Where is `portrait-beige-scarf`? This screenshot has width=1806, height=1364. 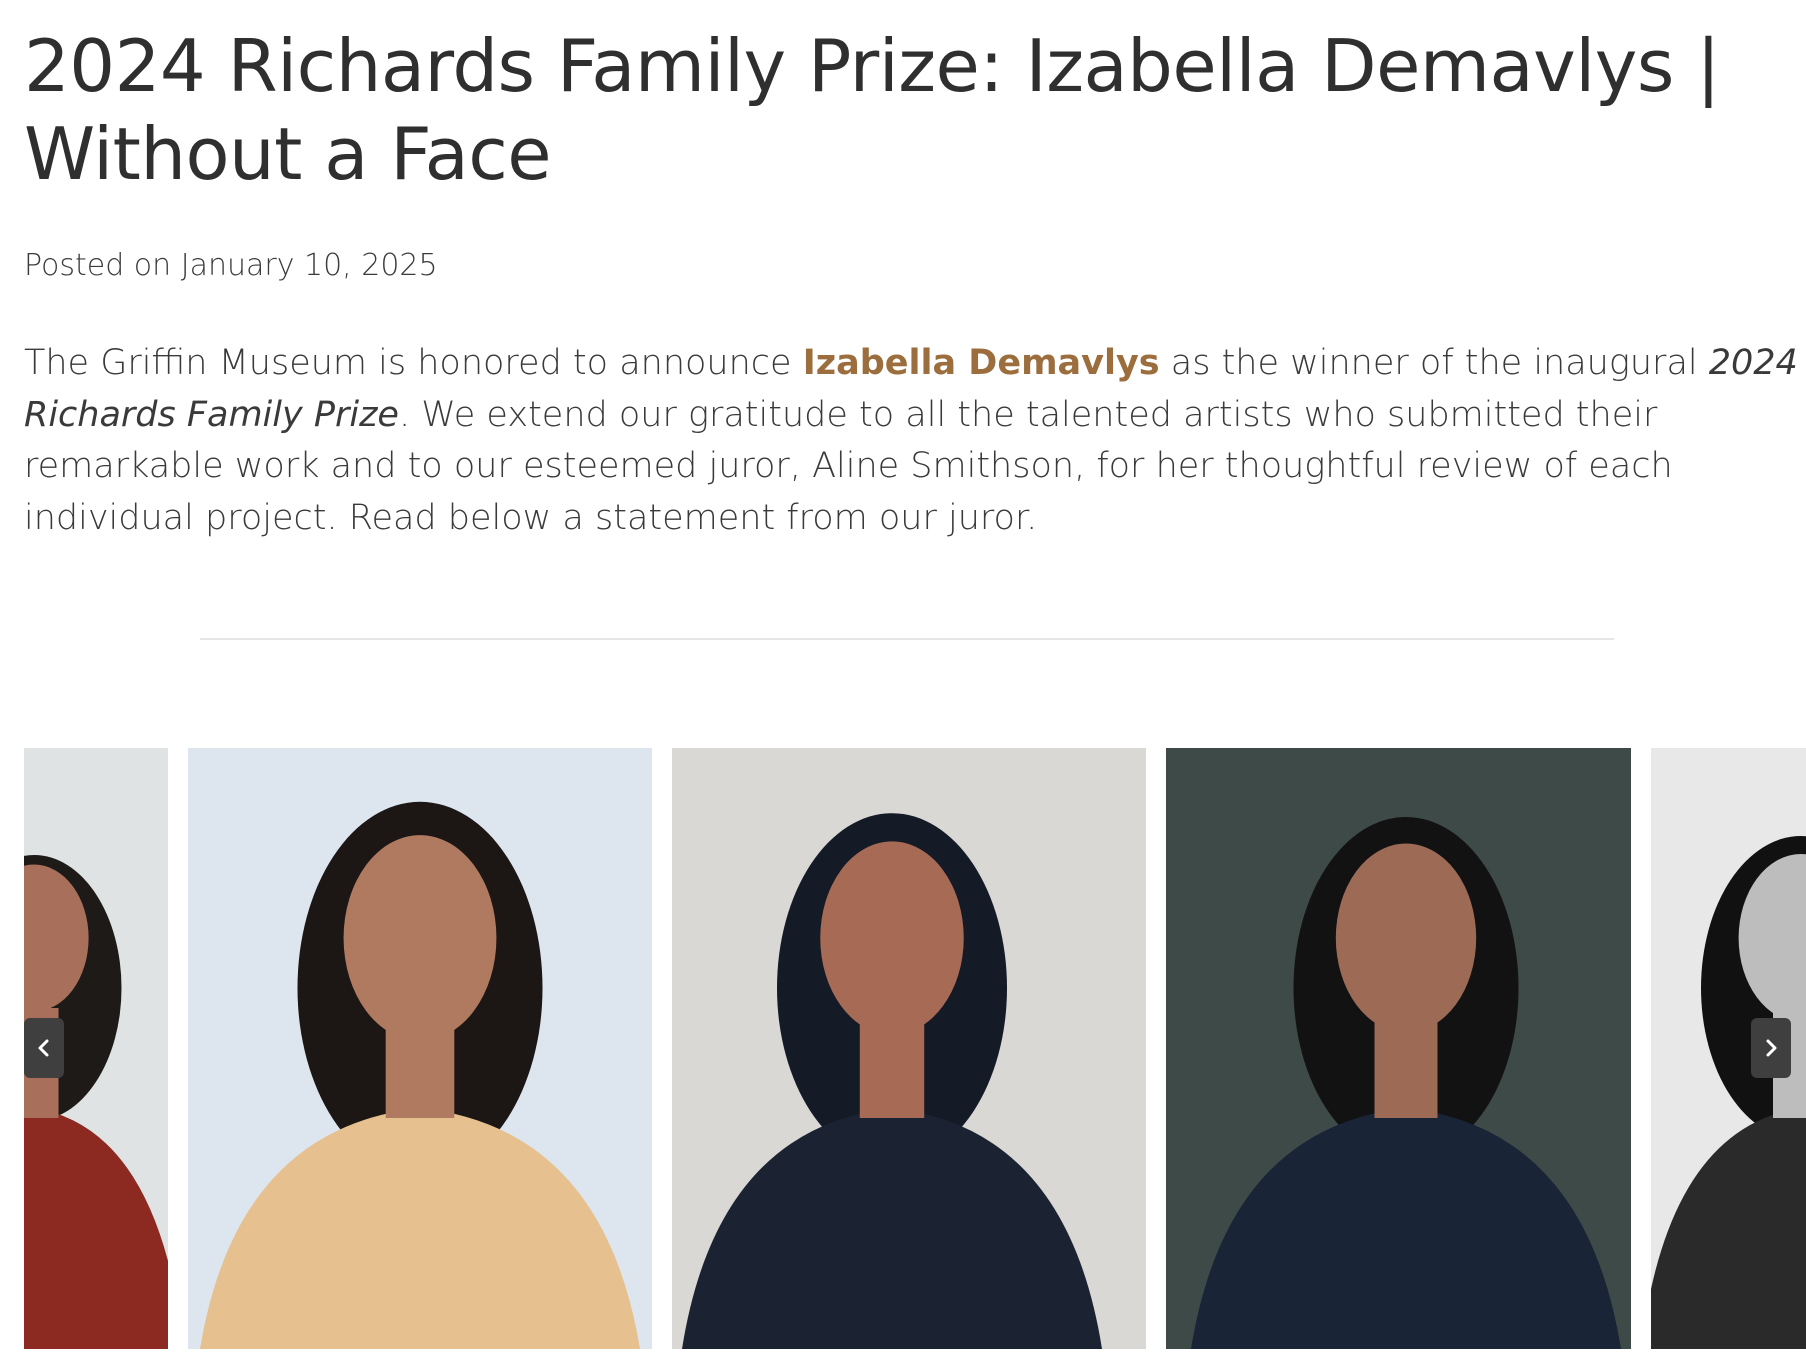 portrait-beige-scarf is located at coordinates (420, 1048).